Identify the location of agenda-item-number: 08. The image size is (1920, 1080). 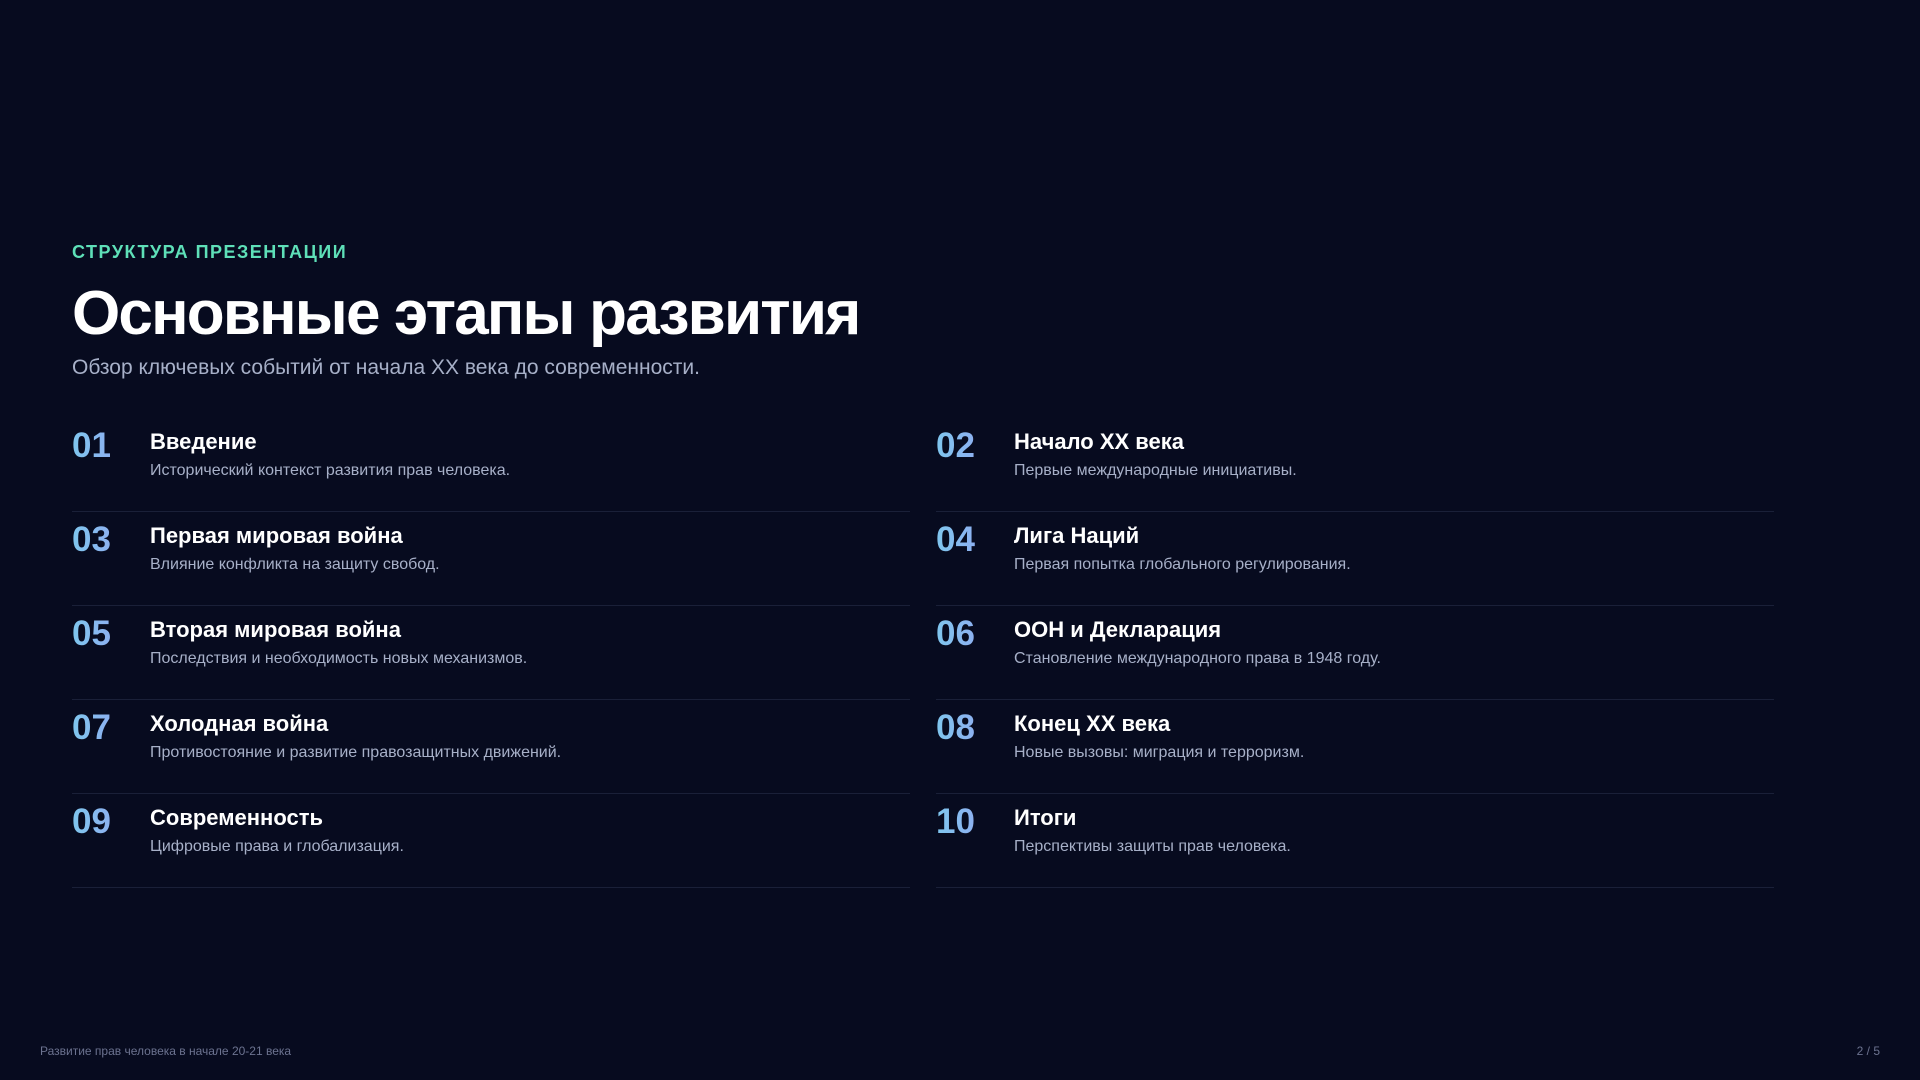
(975, 728).